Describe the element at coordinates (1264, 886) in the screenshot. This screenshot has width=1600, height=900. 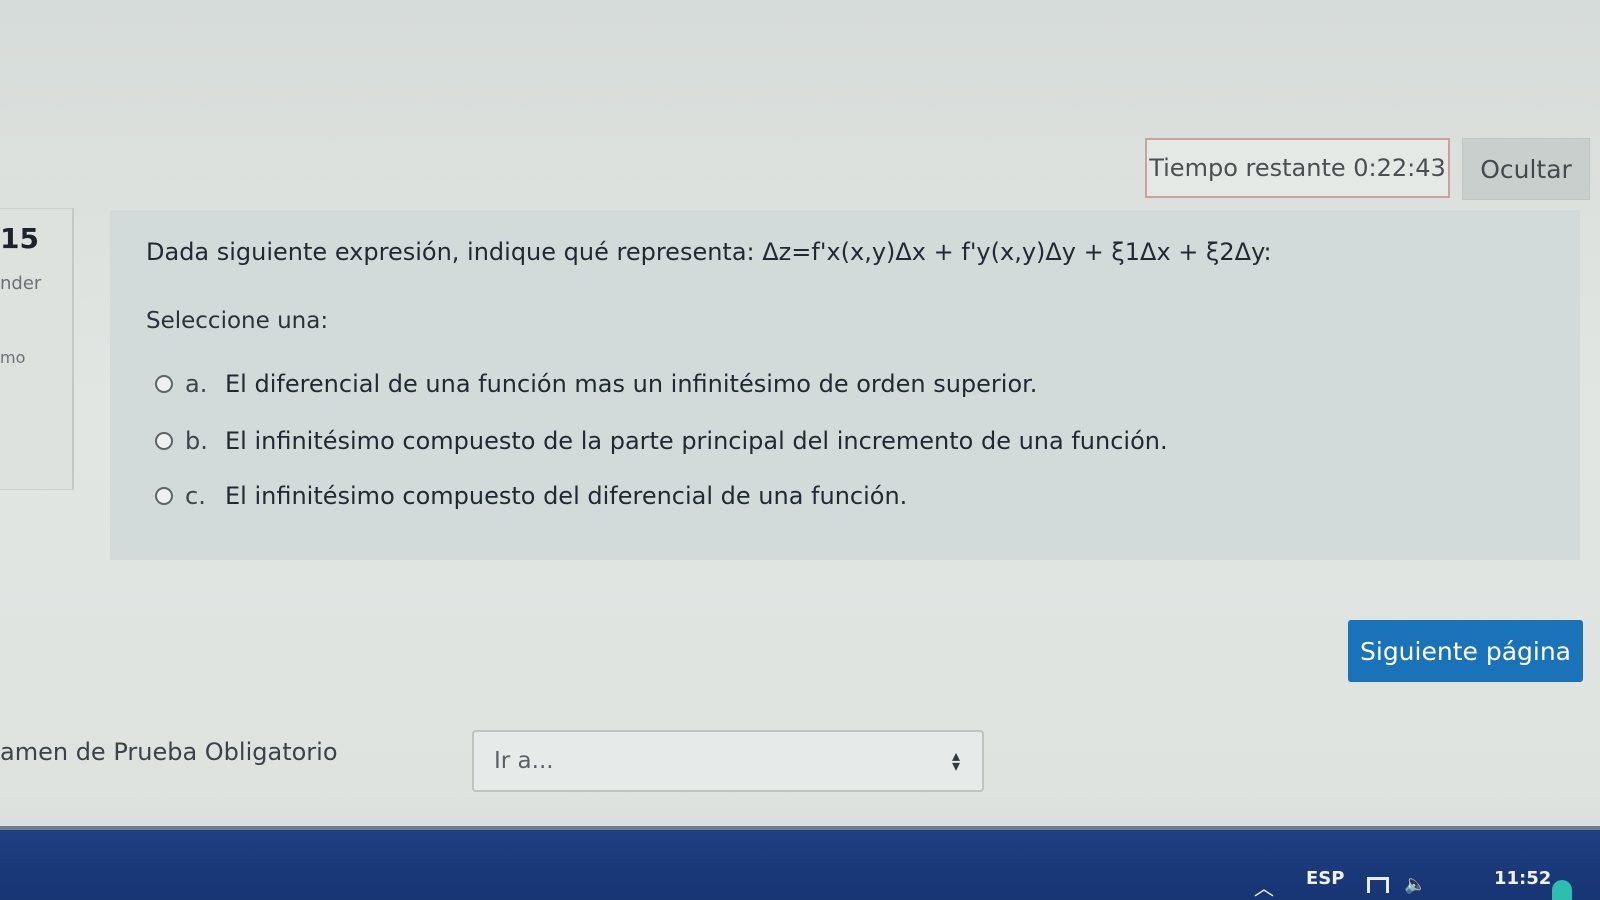
I see `chevron-up-icon: ︿` at that location.